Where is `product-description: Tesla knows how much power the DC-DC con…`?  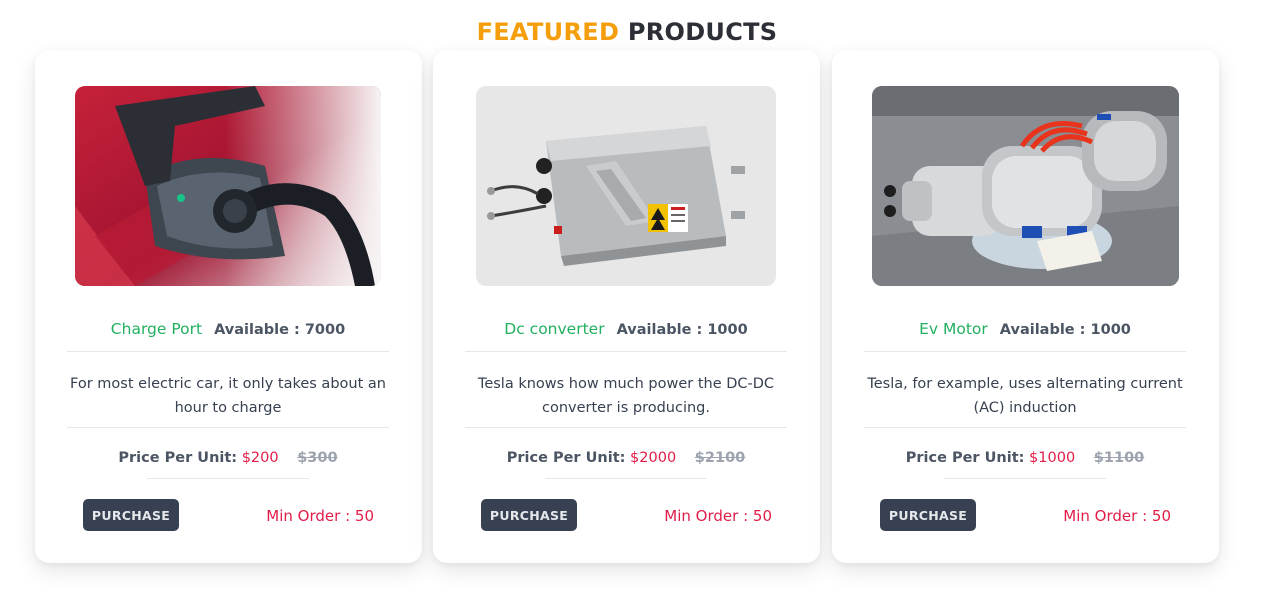
product-description: Tesla knows how much power the DC-DC con… is located at coordinates (626, 396).